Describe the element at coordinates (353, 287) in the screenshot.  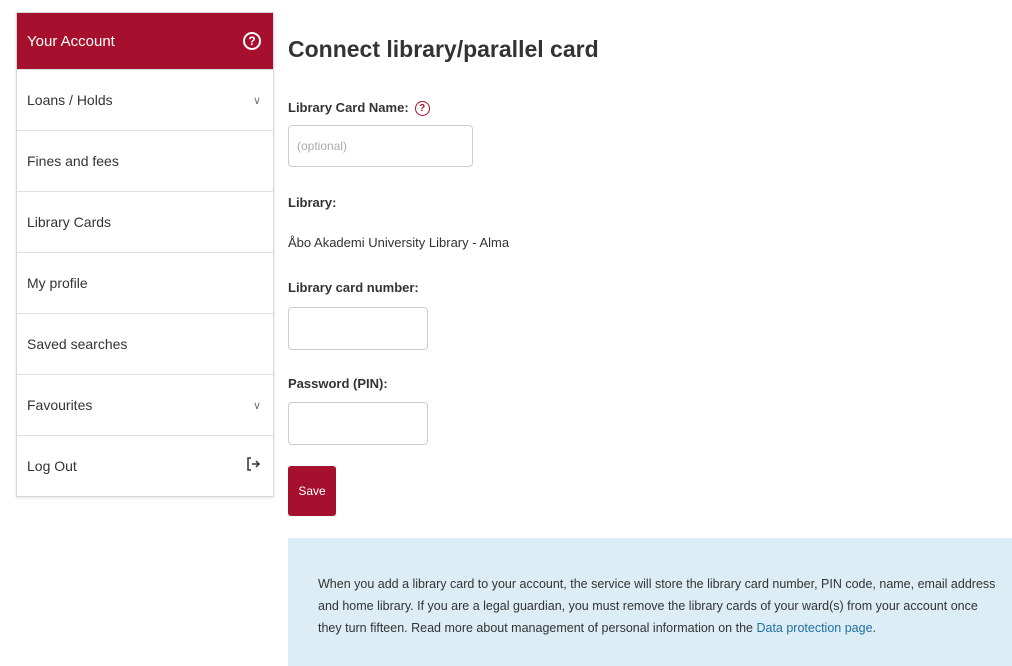
I see `card-number-label: Library card number:` at that location.